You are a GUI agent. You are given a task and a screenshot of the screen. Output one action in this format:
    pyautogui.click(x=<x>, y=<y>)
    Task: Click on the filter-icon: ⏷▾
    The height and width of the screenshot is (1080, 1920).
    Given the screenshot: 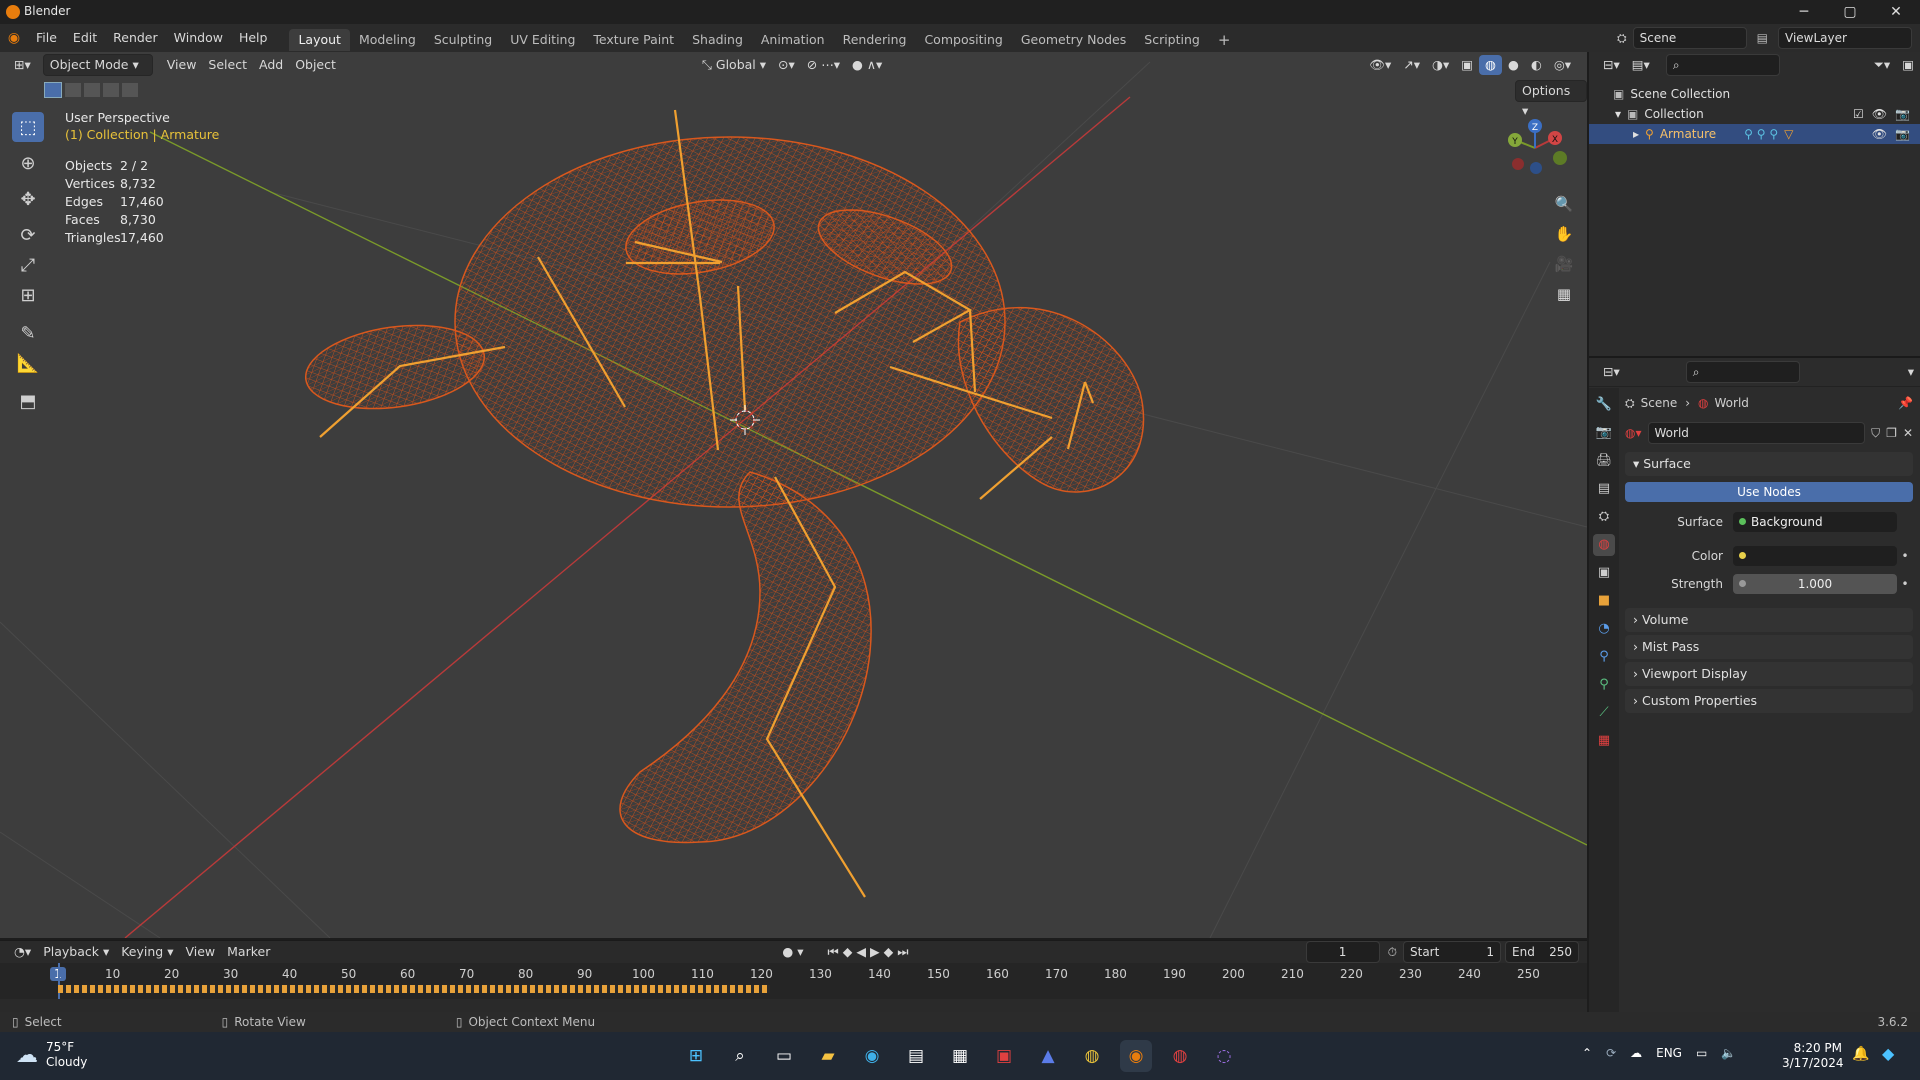 What is the action you would take?
    pyautogui.click(x=1882, y=65)
    